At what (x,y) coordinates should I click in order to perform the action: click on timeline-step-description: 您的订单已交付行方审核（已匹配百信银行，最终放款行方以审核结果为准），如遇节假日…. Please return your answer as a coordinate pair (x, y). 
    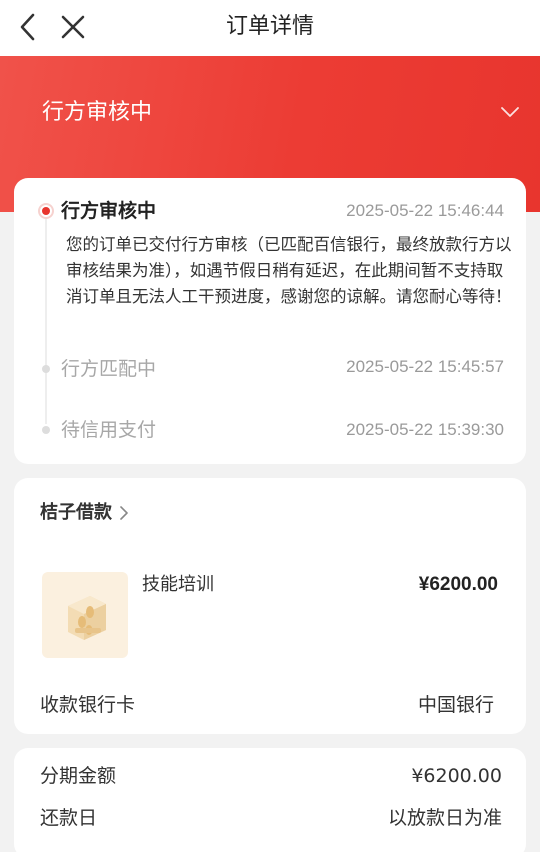
    Looking at the image, I should click on (289, 270).